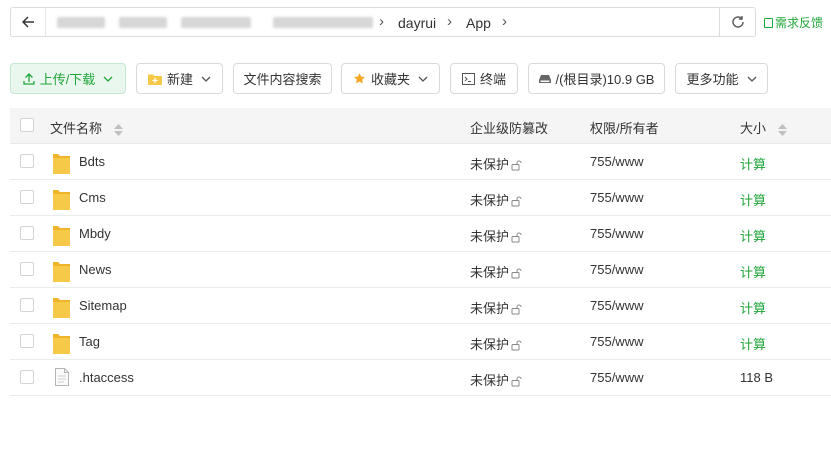  I want to click on table-row: Tag 未保护 755/www 计算, so click(420, 342).